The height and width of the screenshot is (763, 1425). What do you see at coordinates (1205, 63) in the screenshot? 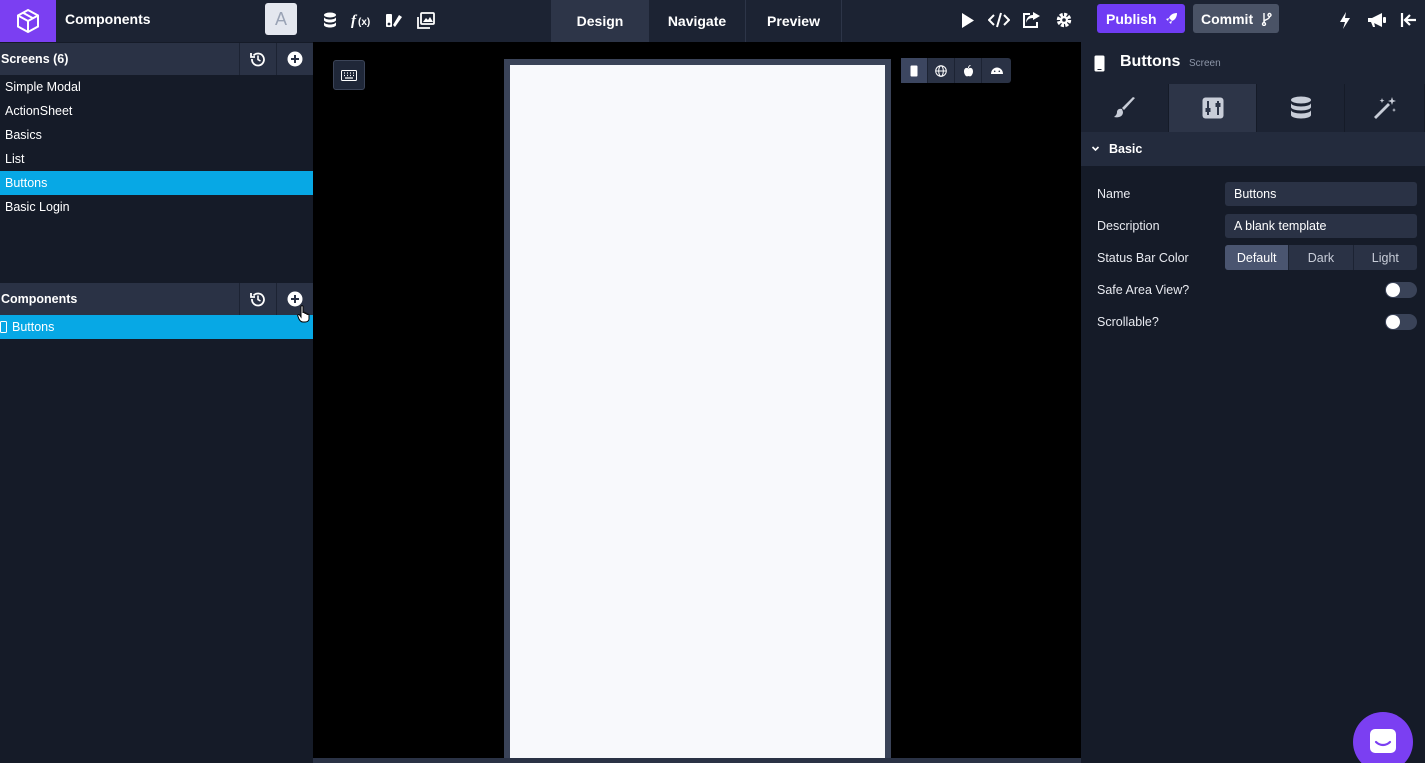
I see `inspector-subtitle: Screen` at bounding box center [1205, 63].